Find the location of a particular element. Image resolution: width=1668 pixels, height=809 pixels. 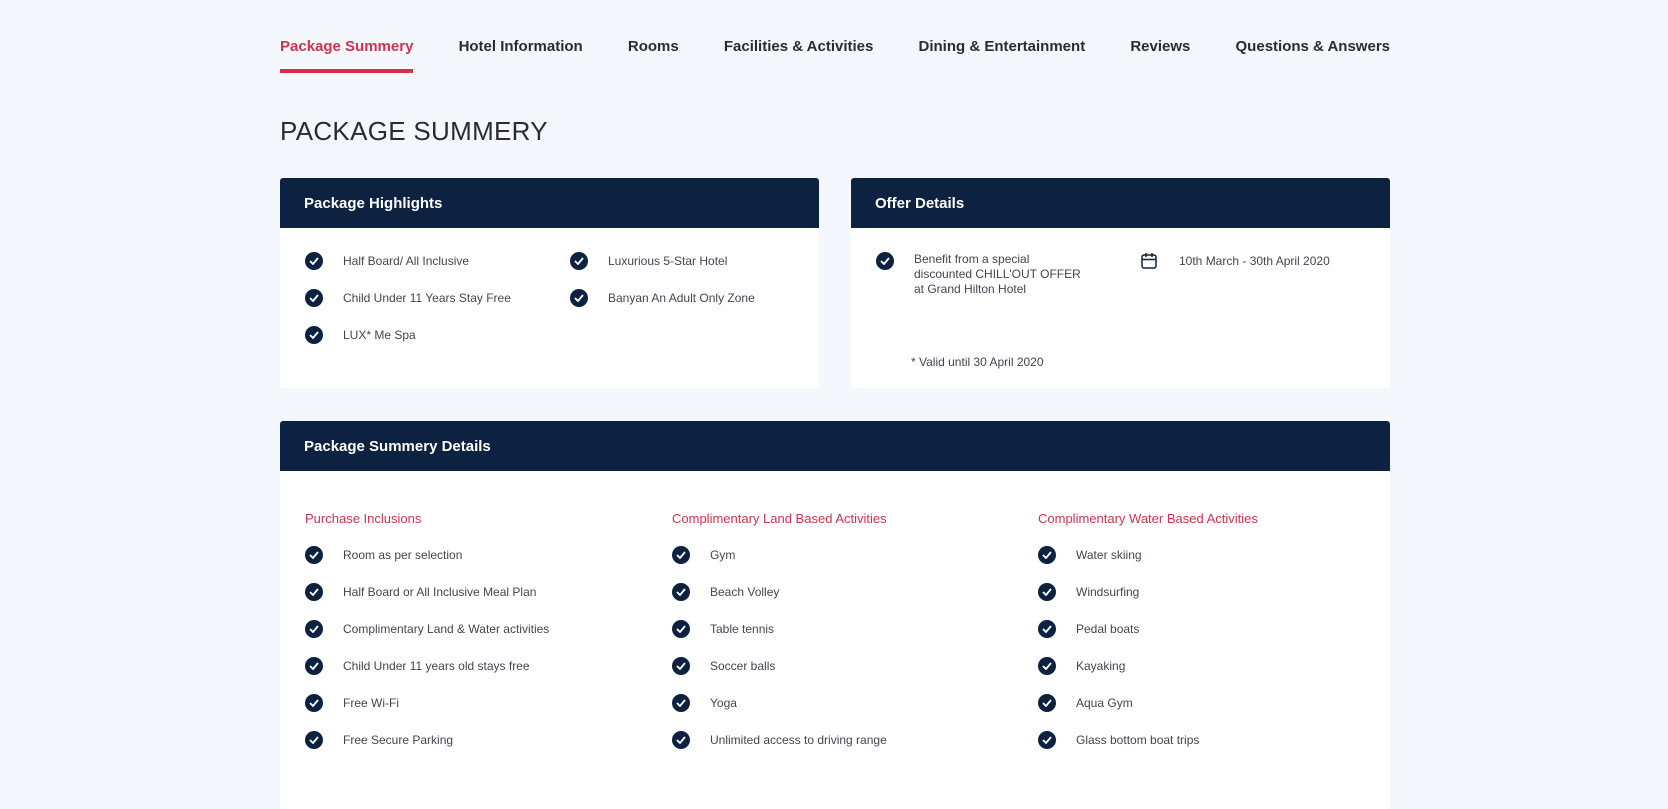

list-item-label: Half Board or All Inclusive Meal Plan is located at coordinates (440, 592).